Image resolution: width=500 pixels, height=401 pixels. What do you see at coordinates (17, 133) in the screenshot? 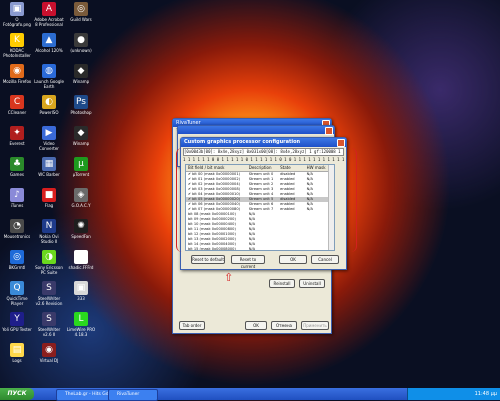
I see `app-icon: ✦` at bounding box center [17, 133].